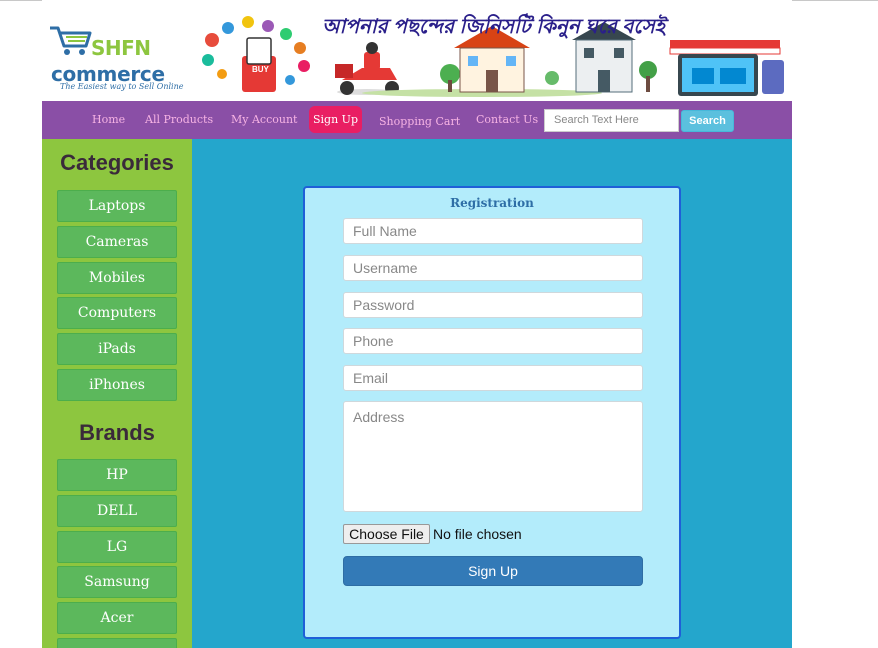  What do you see at coordinates (117, 582) in the screenshot?
I see `brand-samsung: Samsung` at bounding box center [117, 582].